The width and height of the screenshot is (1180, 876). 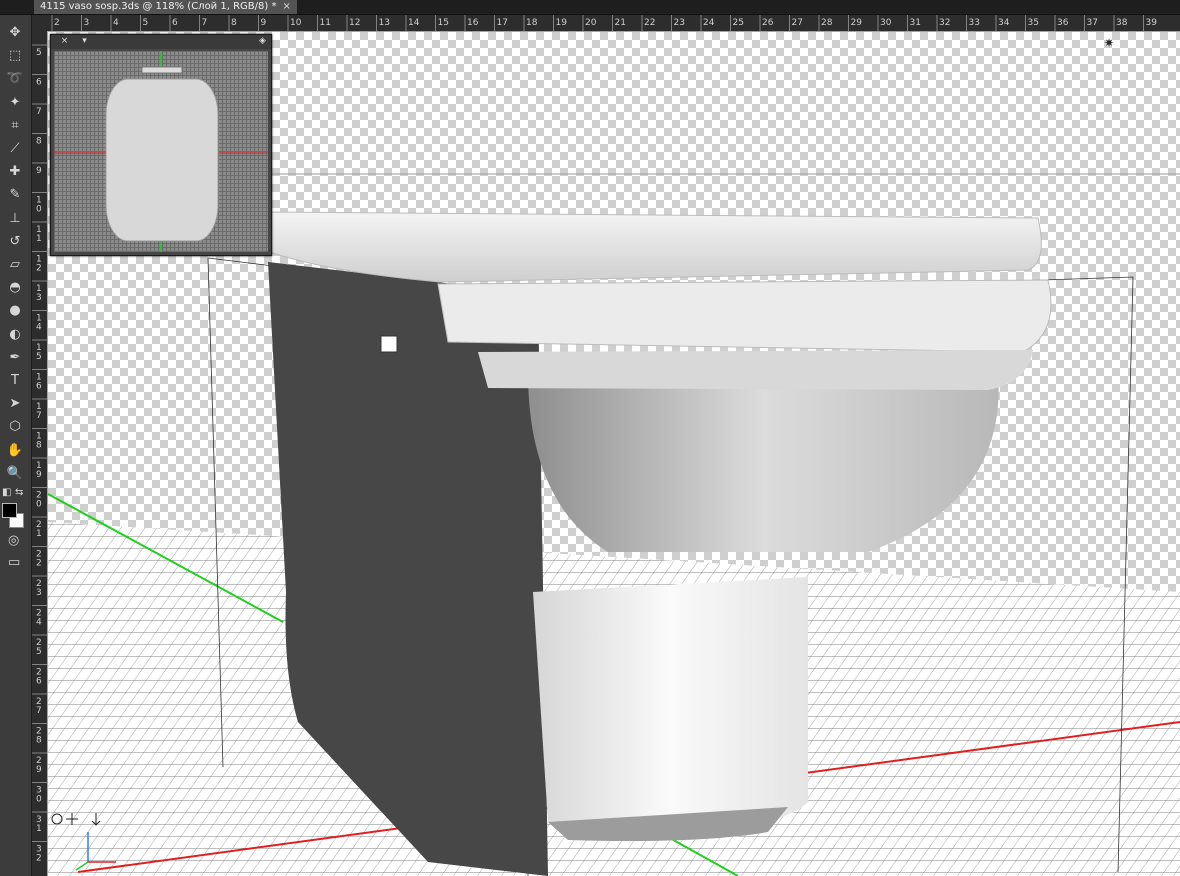 I want to click on ruler-tick-label: 32, so click(x=944, y=23).